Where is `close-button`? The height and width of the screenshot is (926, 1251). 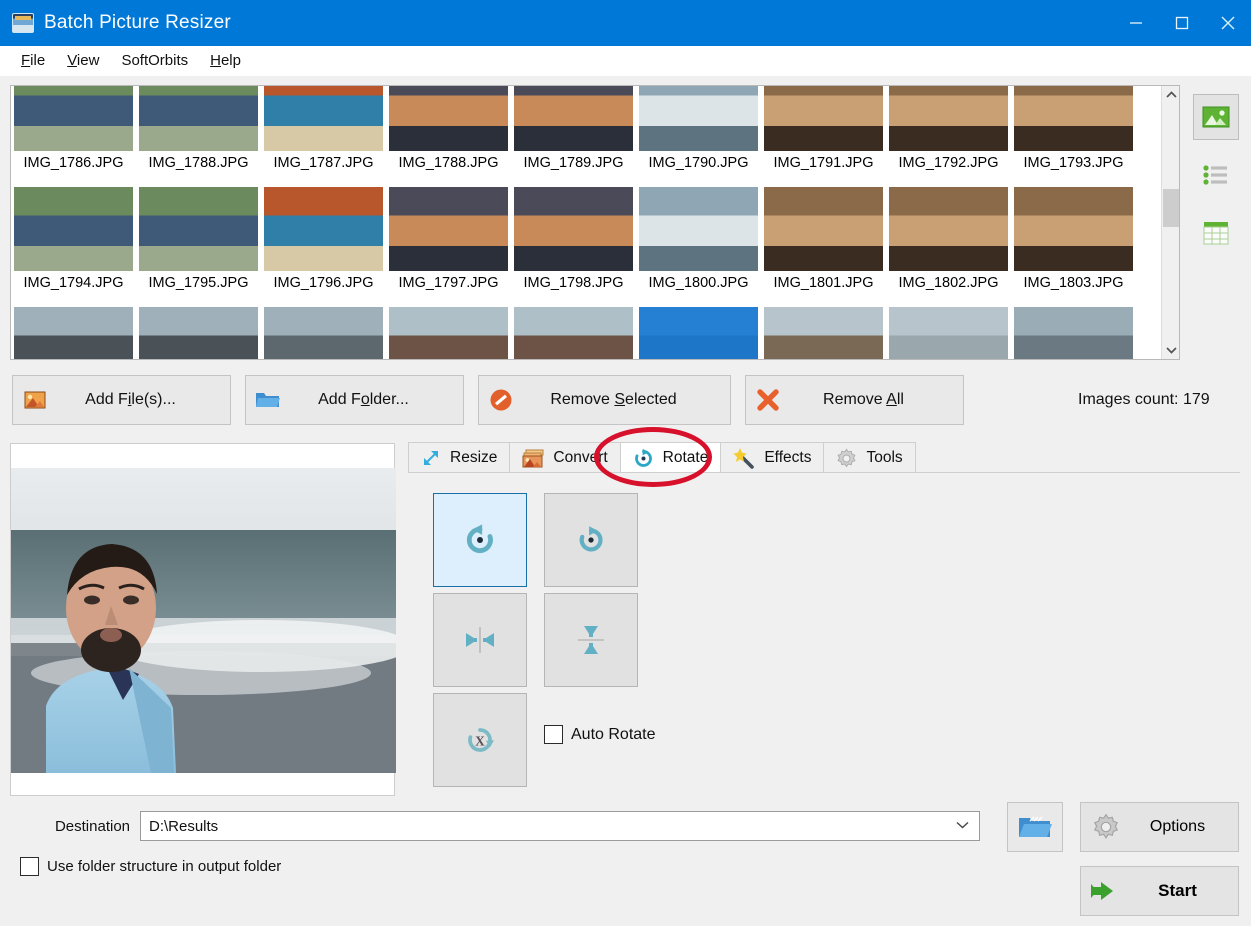 close-button is located at coordinates (1228, 23).